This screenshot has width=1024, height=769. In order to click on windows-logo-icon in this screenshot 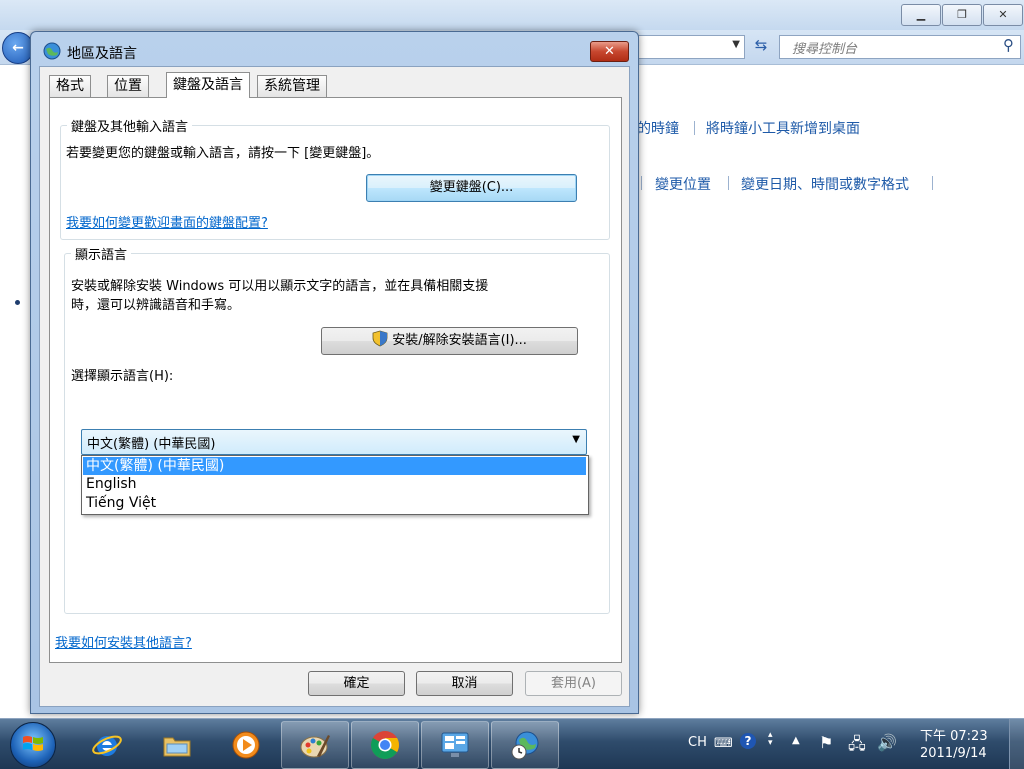, I will do `click(33, 743)`.